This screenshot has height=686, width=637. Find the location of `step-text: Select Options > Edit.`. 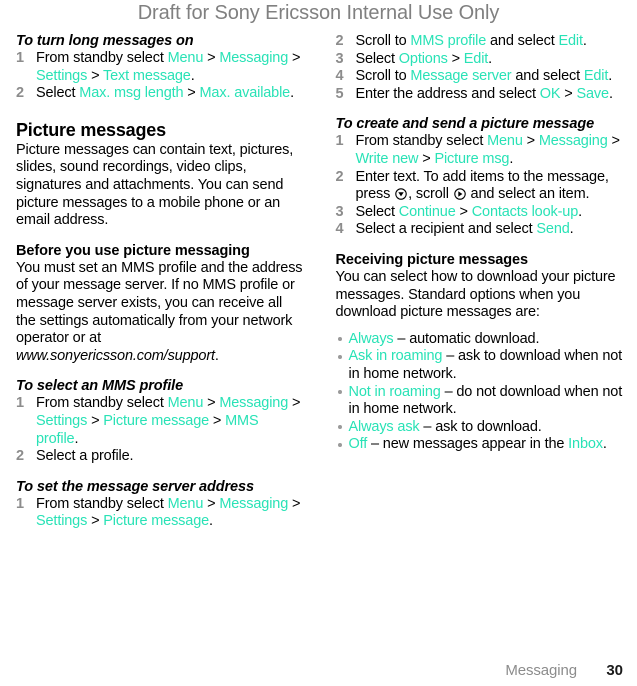

step-text: Select Options > Edit. is located at coordinates (491, 60).